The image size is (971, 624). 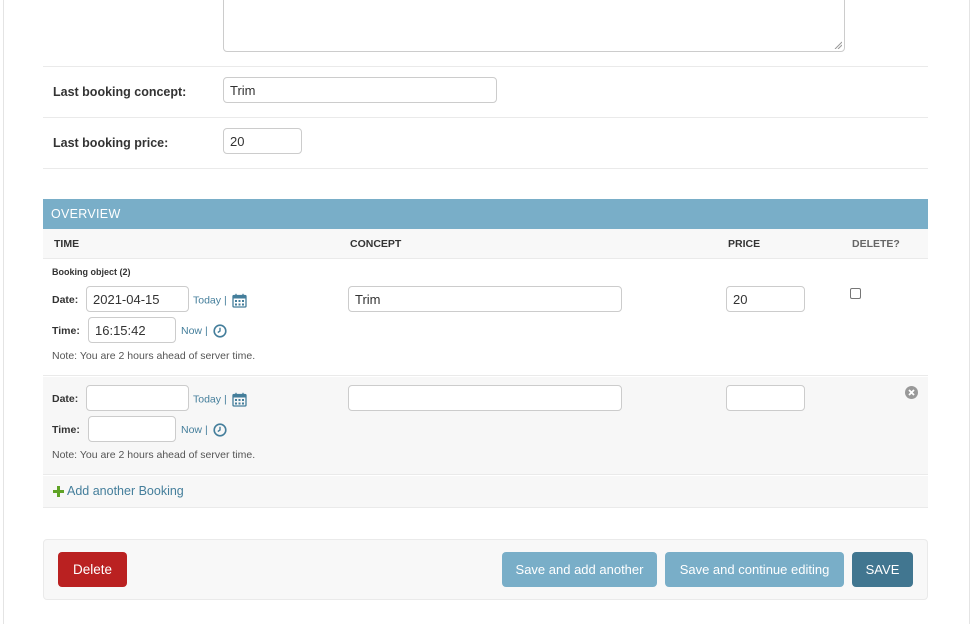 What do you see at coordinates (111, 143) in the screenshot?
I see `last-booking-price-label: Last booking price:` at bounding box center [111, 143].